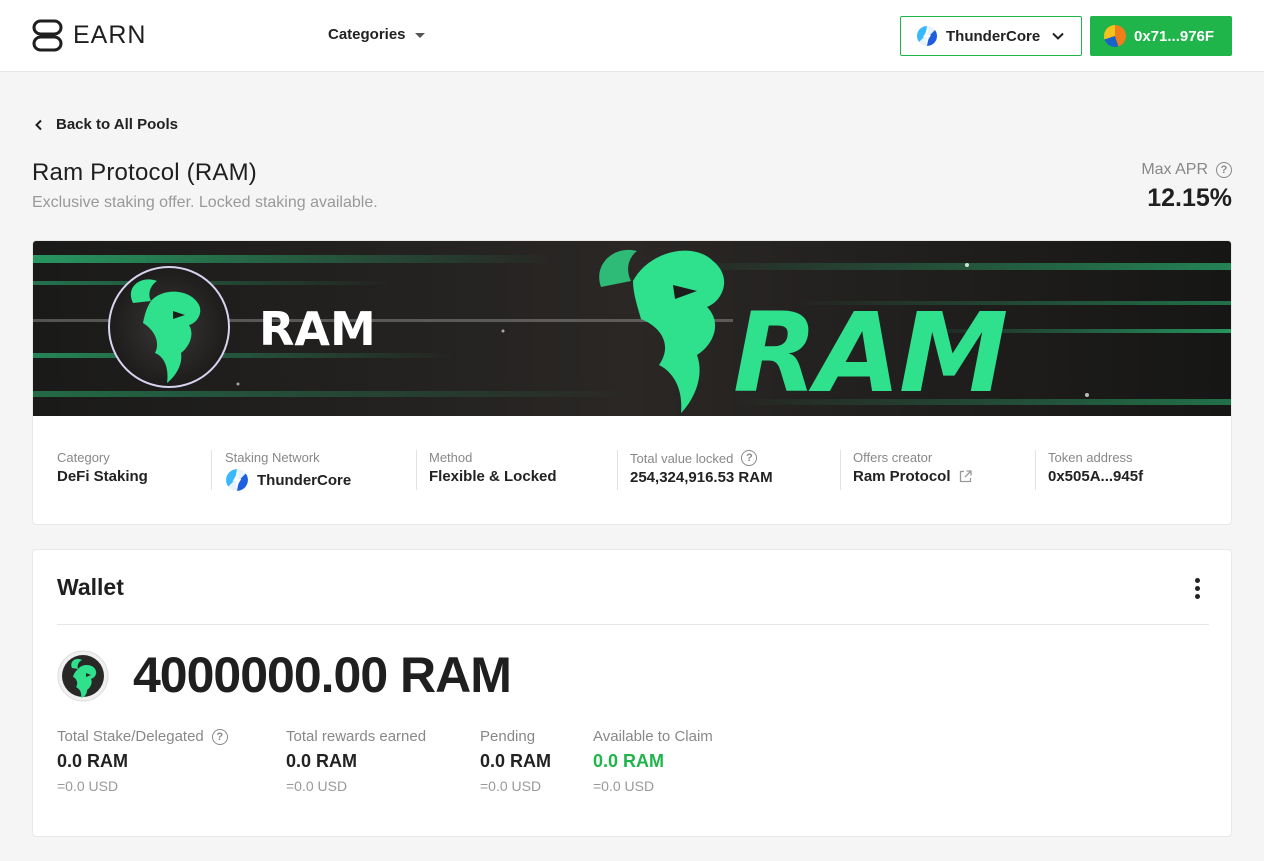 This screenshot has height=861, width=1264. I want to click on stat-label: Total value locked, so click(682, 458).